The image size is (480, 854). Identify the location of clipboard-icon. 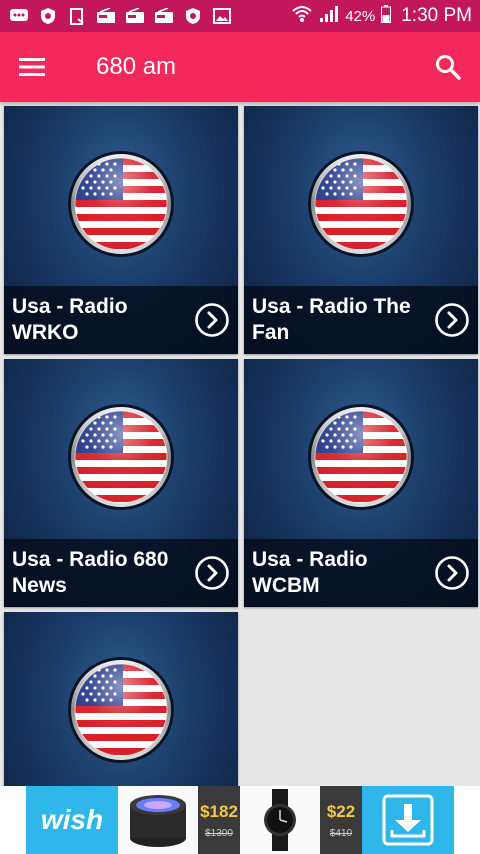
(77, 16).